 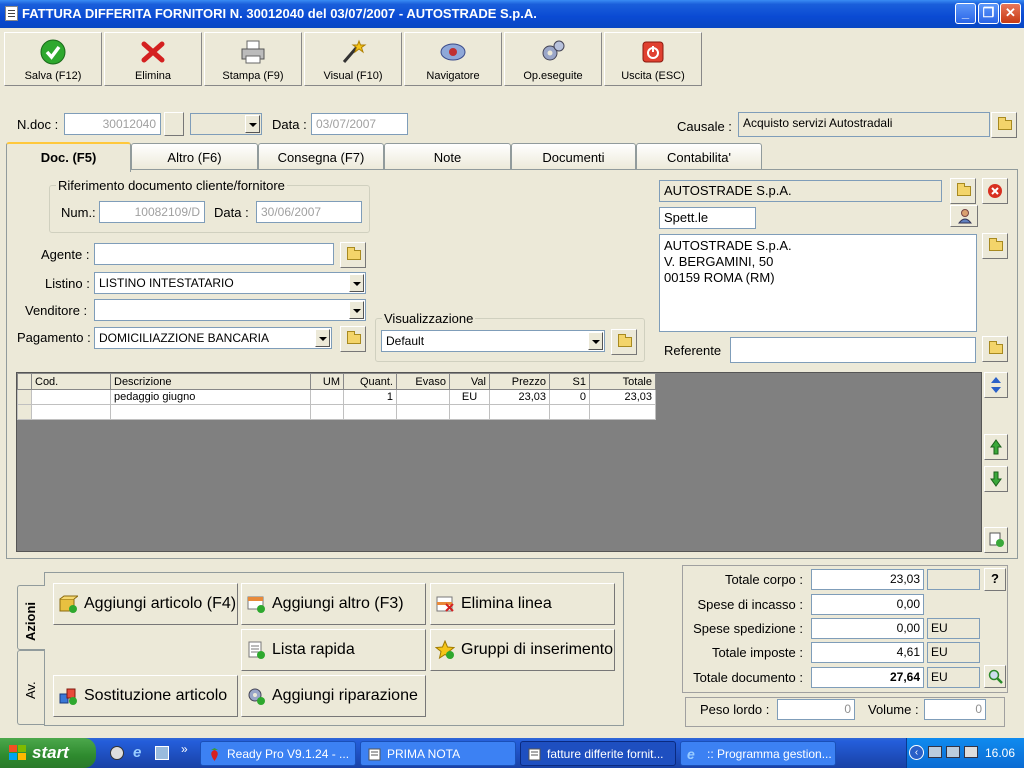 I want to click on cell-s1: 0, so click(x=569, y=397).